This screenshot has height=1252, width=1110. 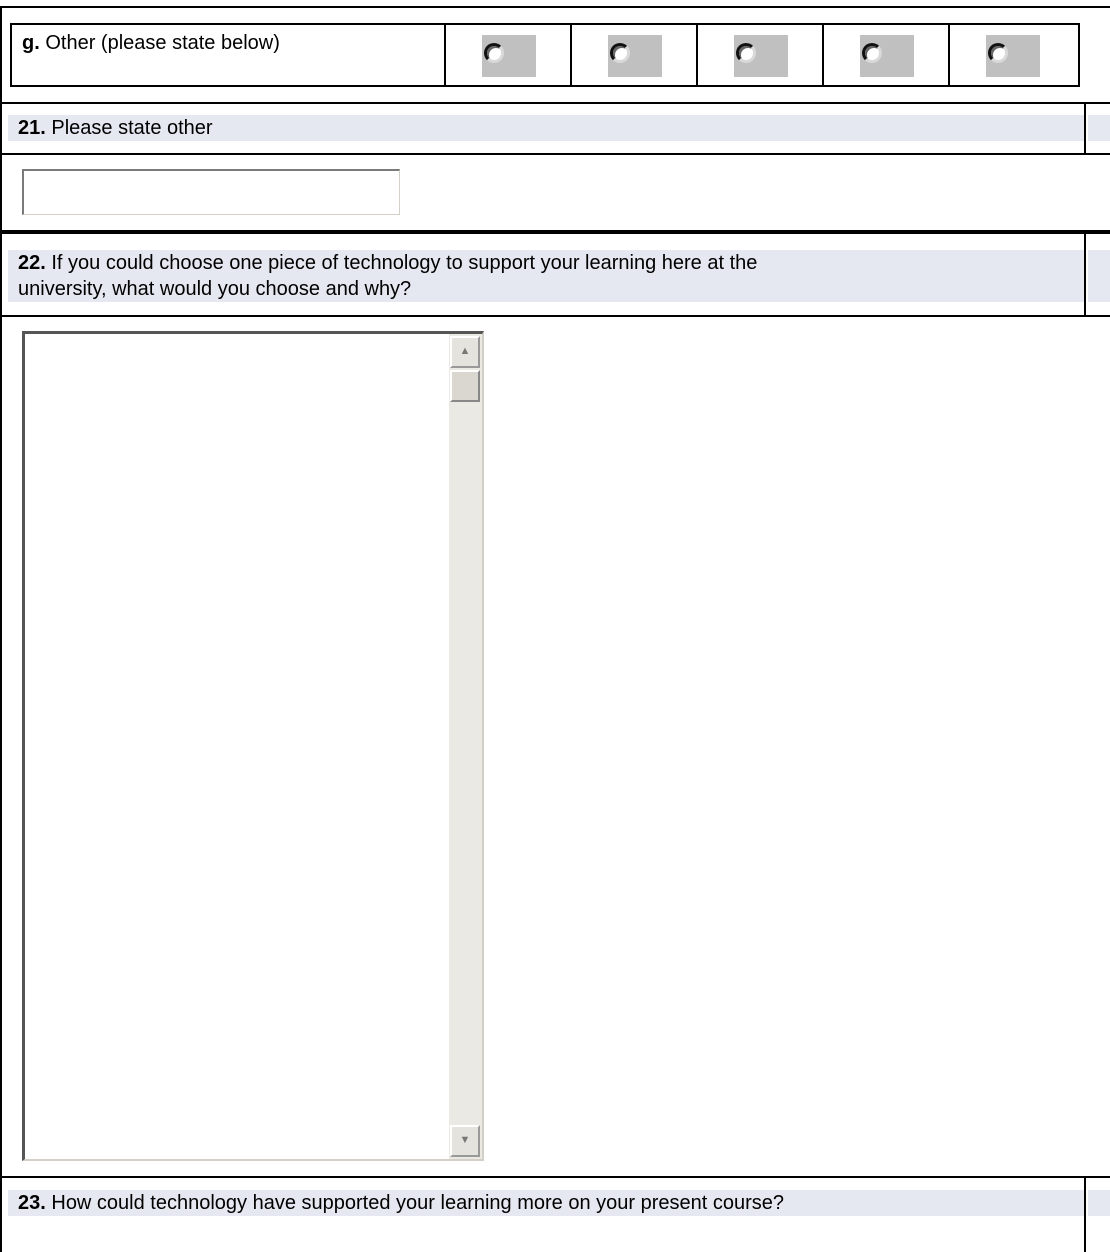 I want to click on question-22-right-divider, so click(x=1085, y=275).